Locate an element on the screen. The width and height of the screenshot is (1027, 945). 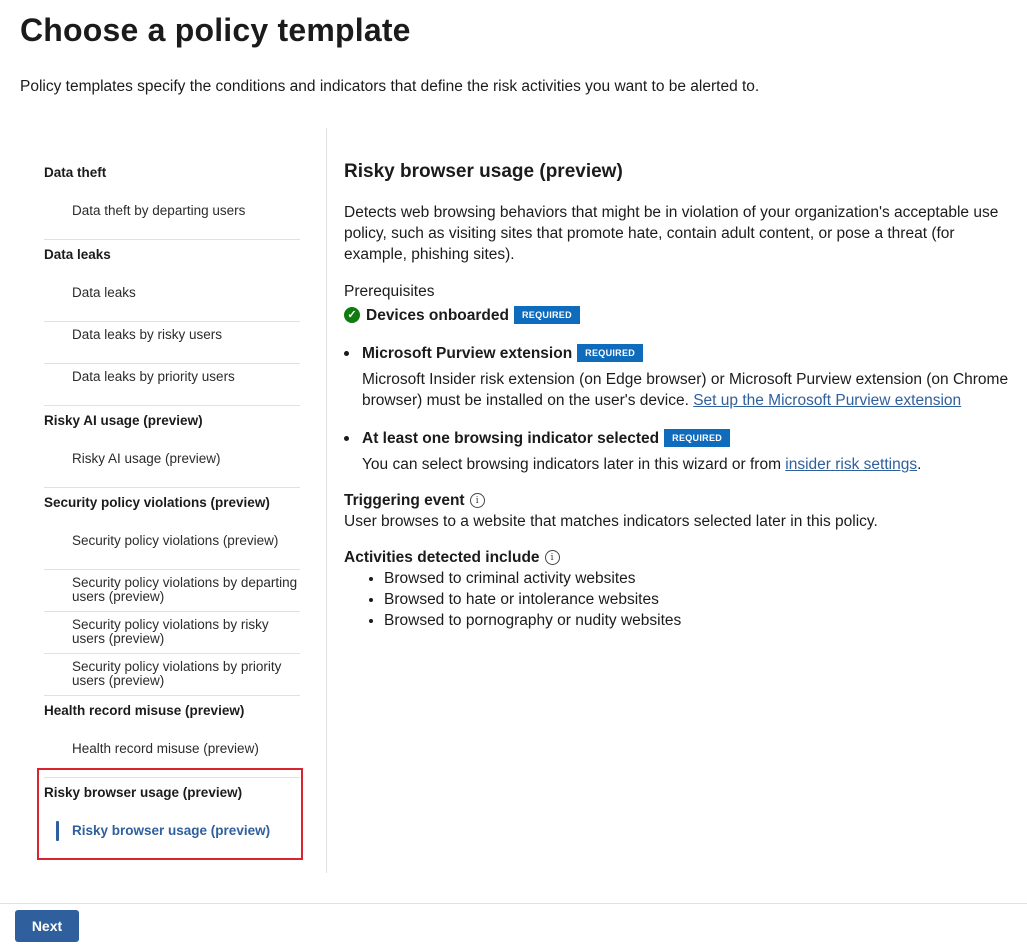
nav-group-heading-risky-ai: Risky AI usage (preview) is located at coordinates (123, 420).